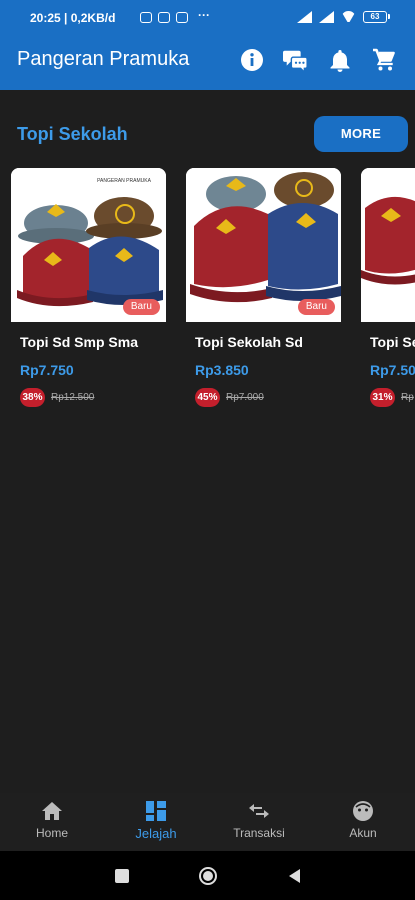 This screenshot has width=415, height=900. I want to click on discount-badge: 31%, so click(382, 397).